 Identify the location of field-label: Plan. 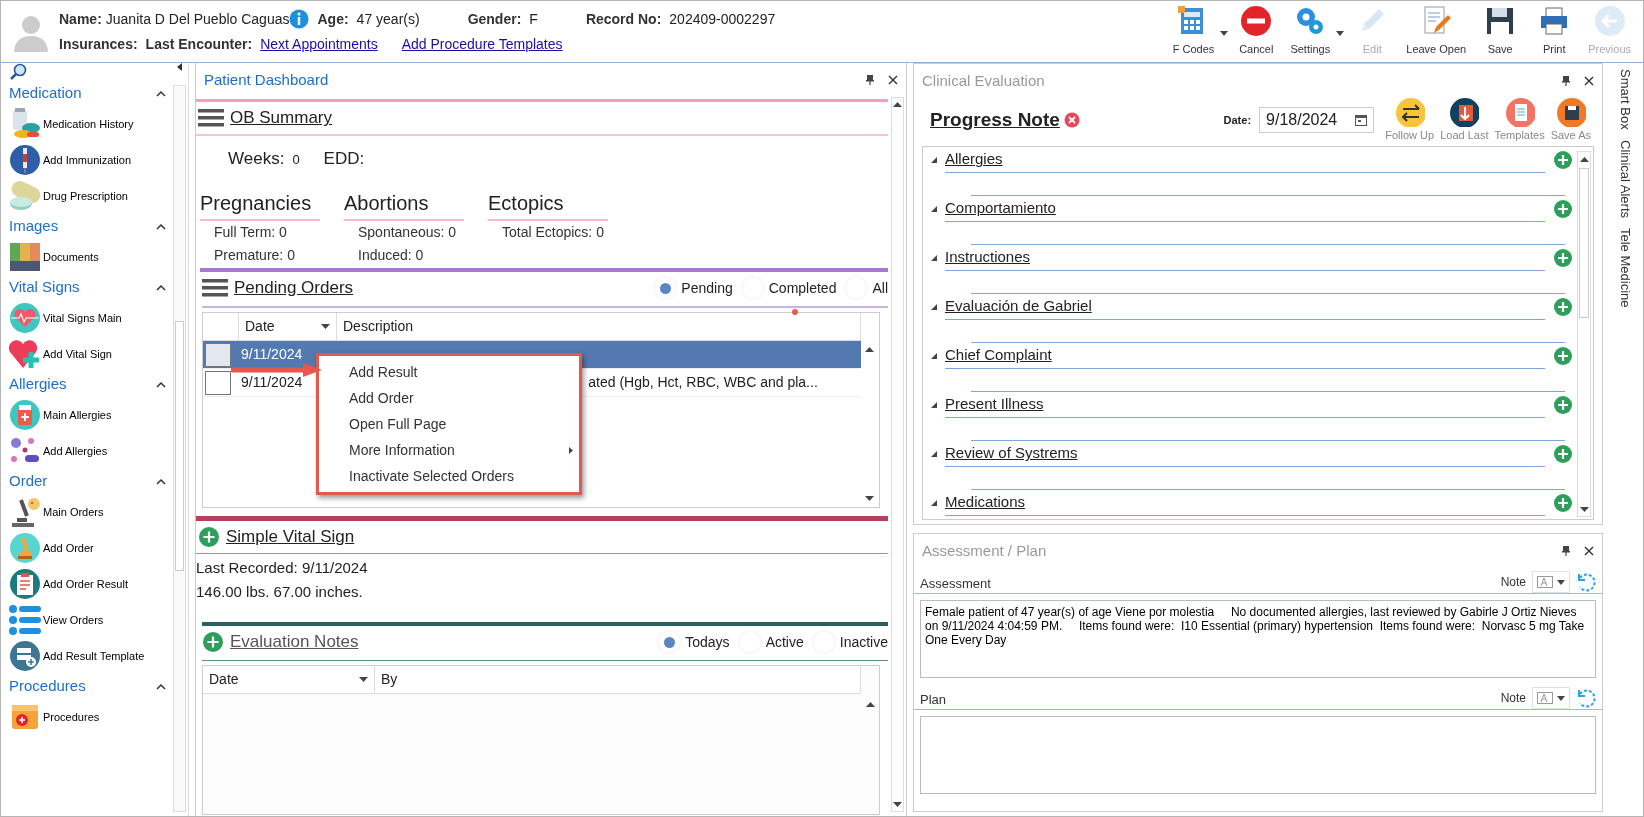
(933, 699).